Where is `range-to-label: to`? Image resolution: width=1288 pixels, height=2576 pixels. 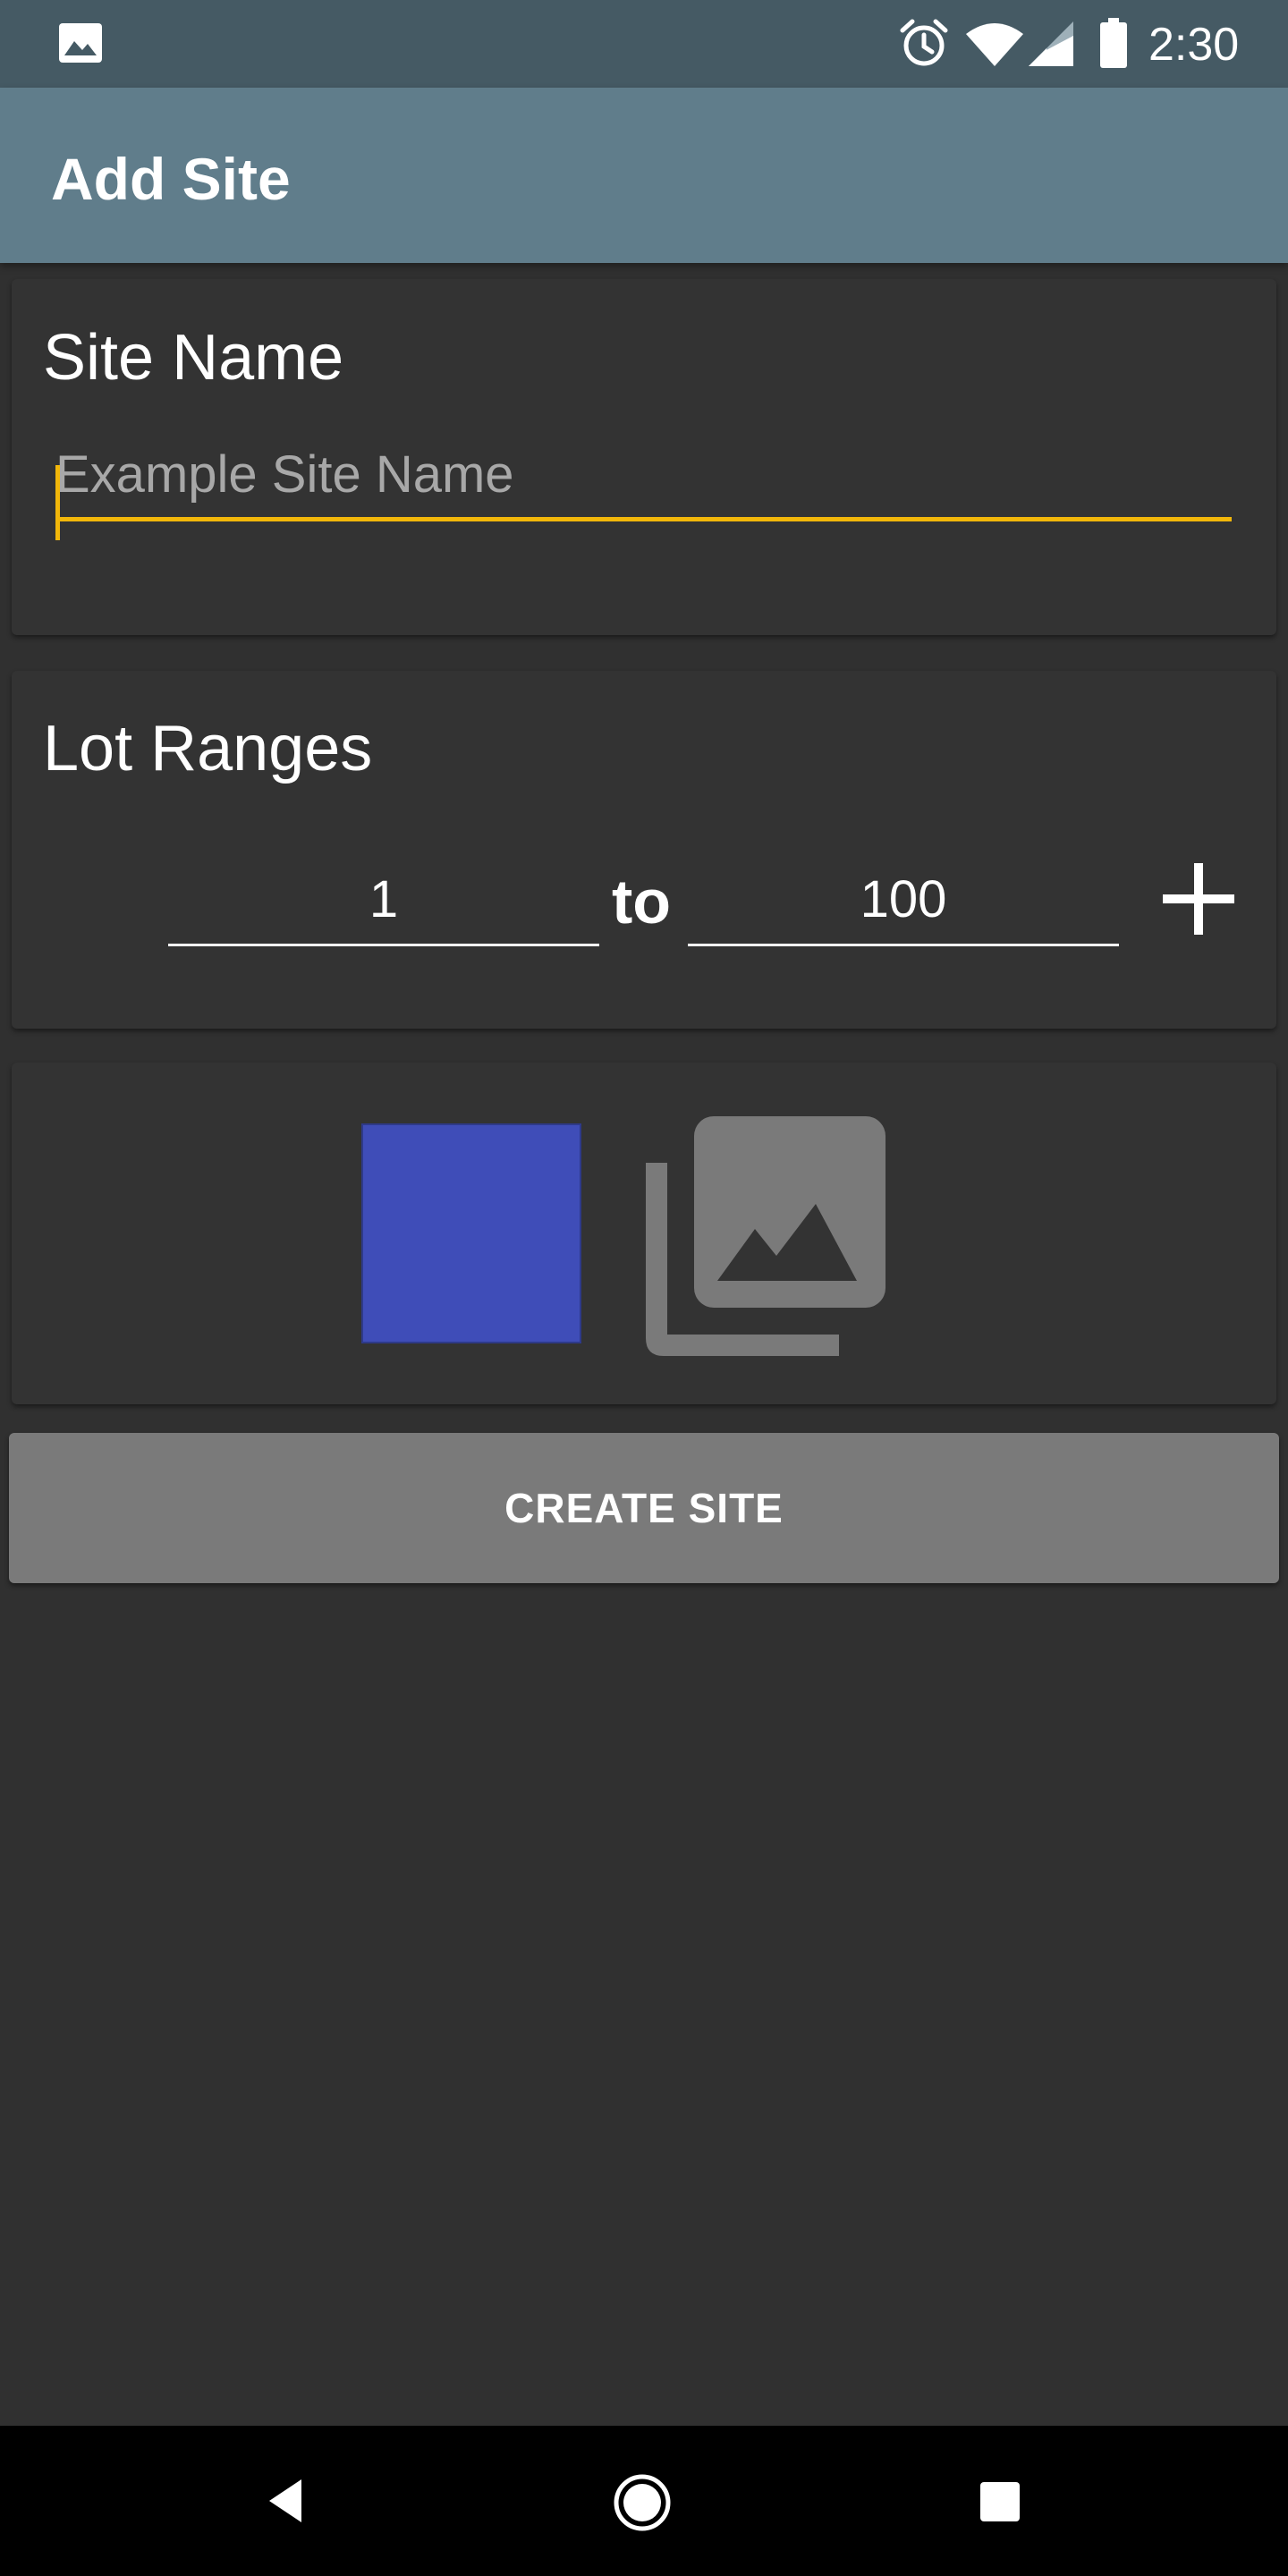 range-to-label: to is located at coordinates (642, 901).